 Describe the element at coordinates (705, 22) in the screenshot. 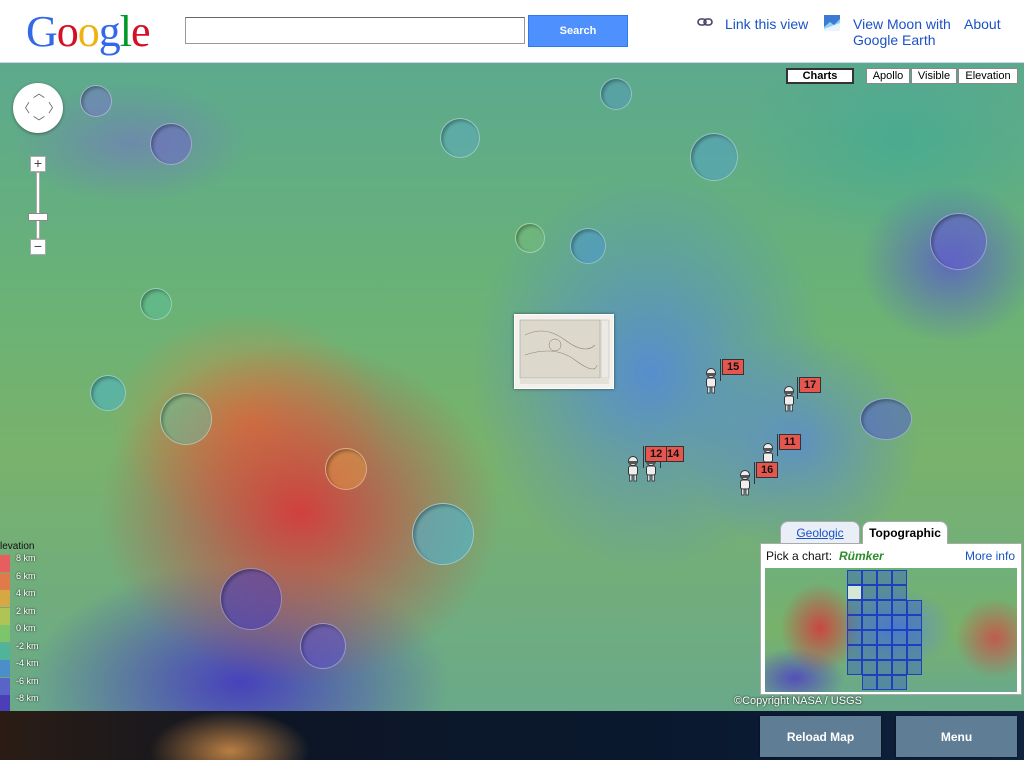

I see `link-chain-icon` at that location.